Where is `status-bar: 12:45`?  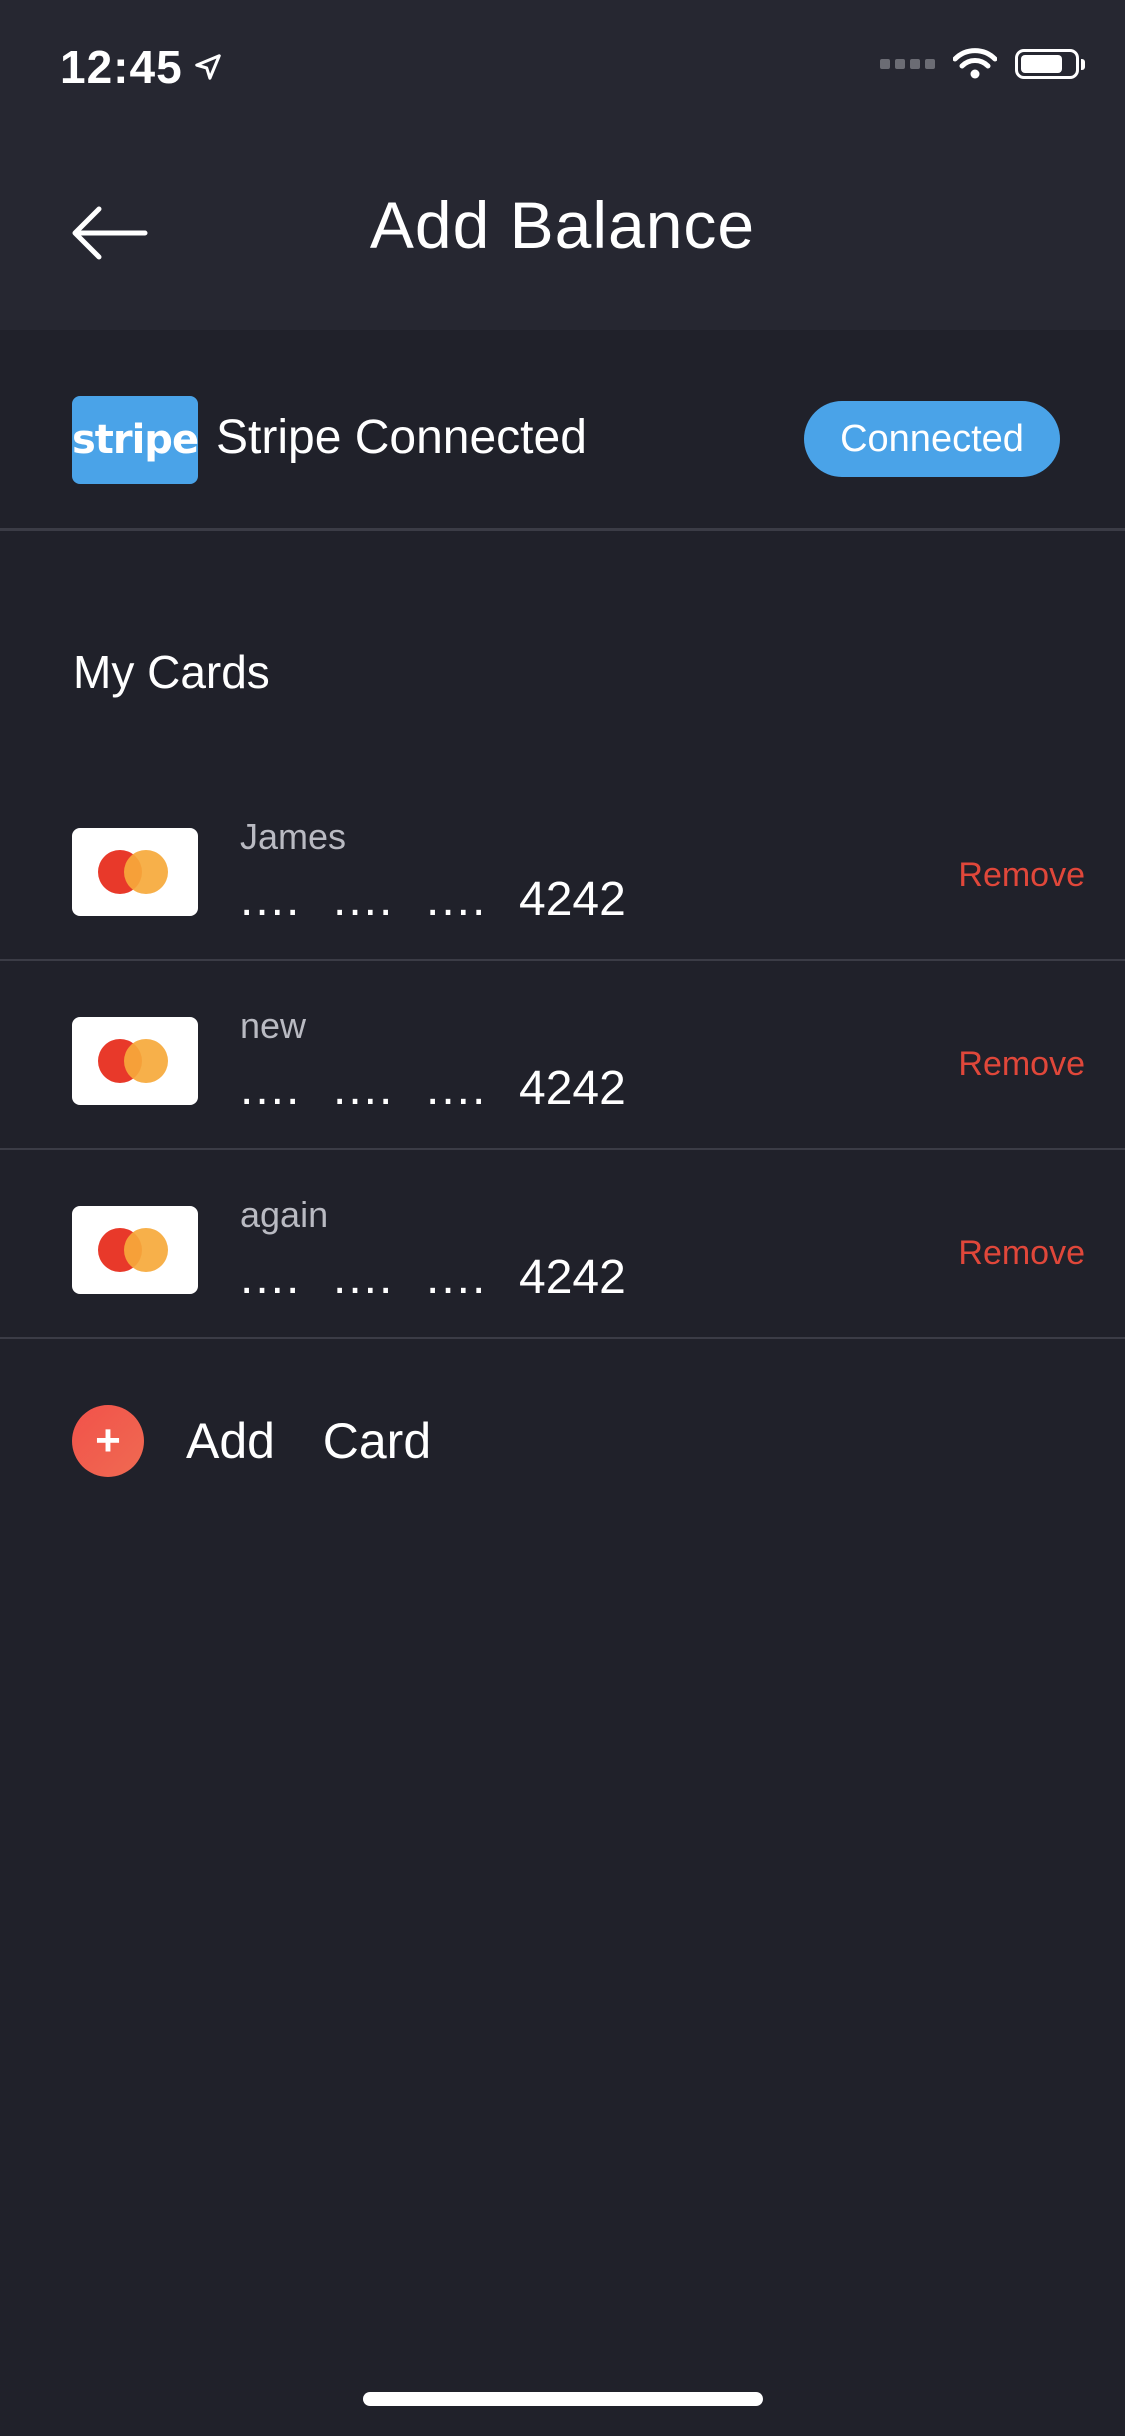 status-bar: 12:45 is located at coordinates (562, 65).